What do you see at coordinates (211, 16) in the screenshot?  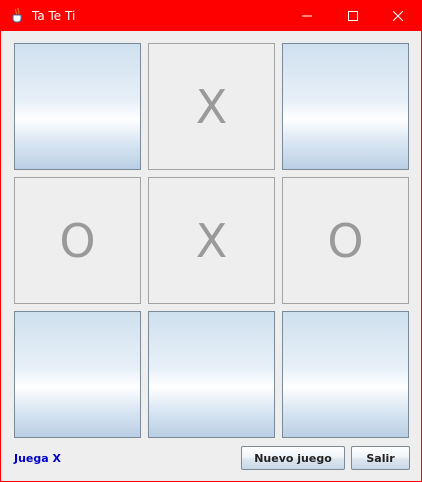 I see `title-bar: Ta Te Ti` at bounding box center [211, 16].